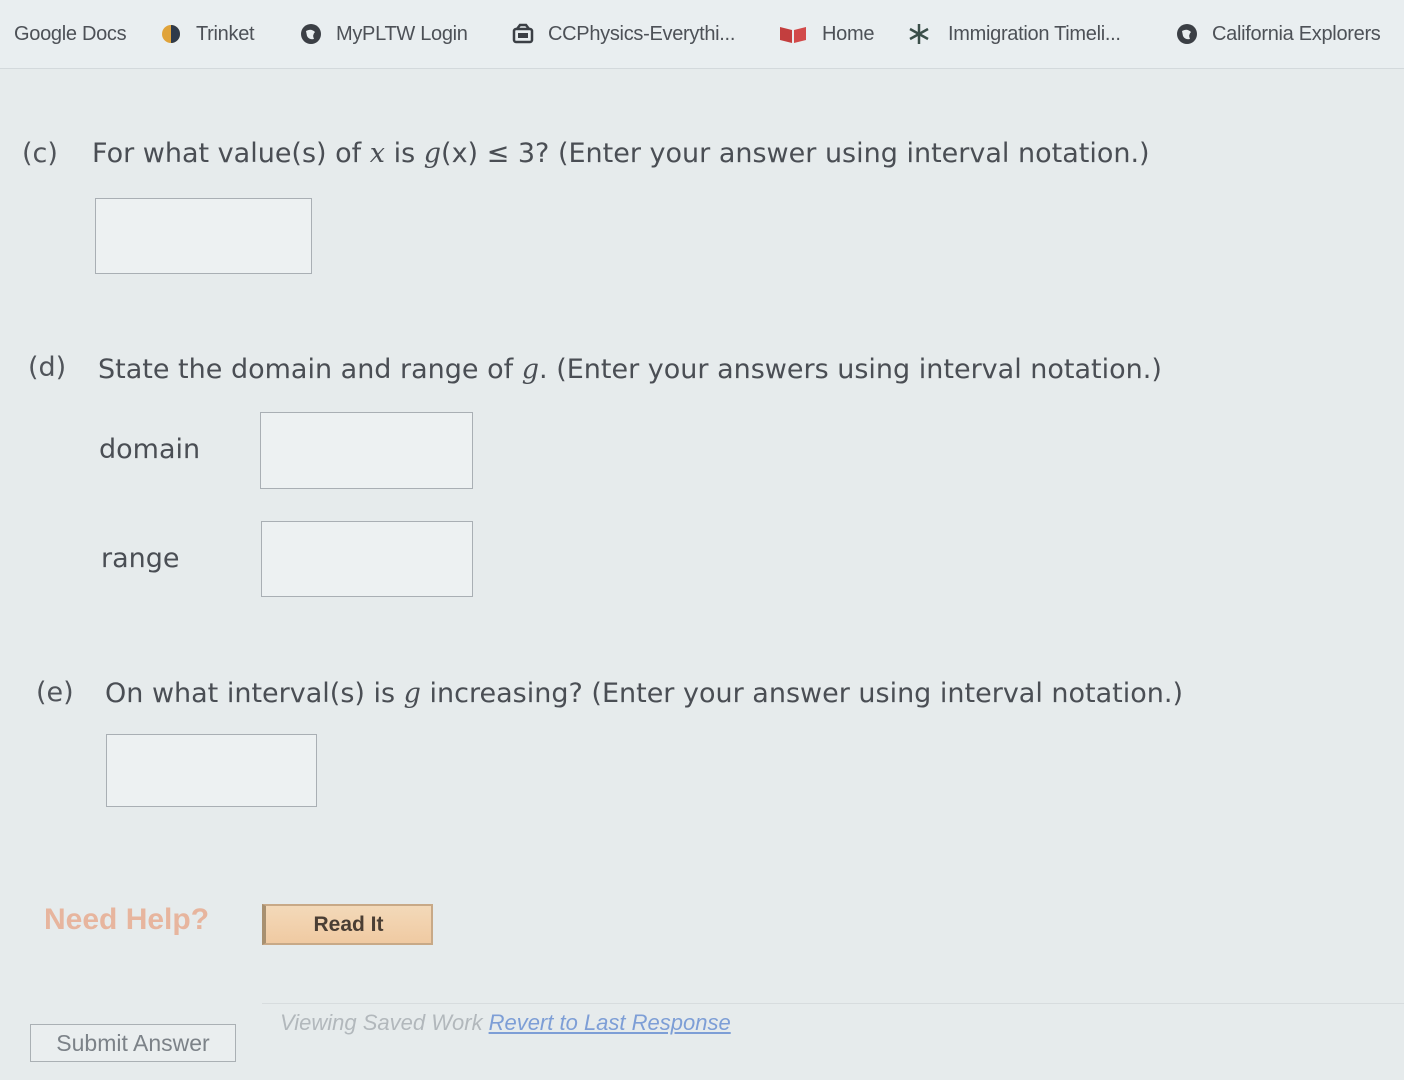 This screenshot has height=1080, width=1404. Describe the element at coordinates (211, 770) in the screenshot. I see `part-e-answer-input` at that location.